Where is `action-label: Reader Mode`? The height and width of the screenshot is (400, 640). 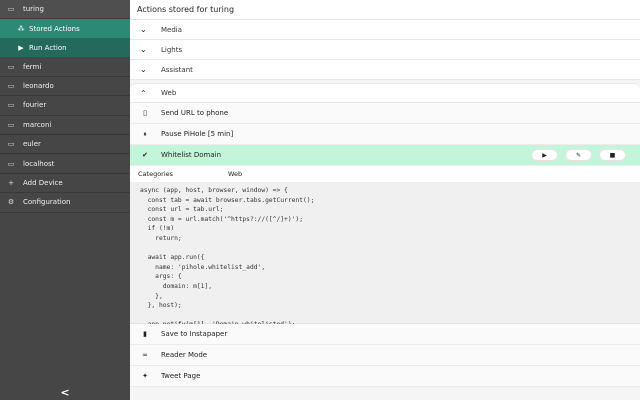 action-label: Reader Mode is located at coordinates (184, 355).